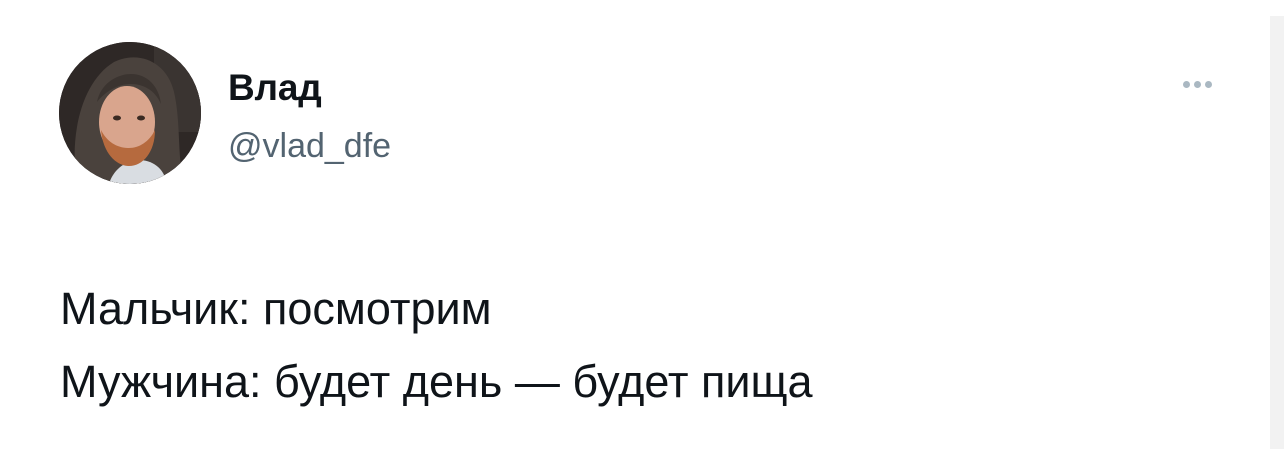  Describe the element at coordinates (436, 381) in the screenshot. I see `tweet-line: Мужчина: будет день — будет пища` at that location.